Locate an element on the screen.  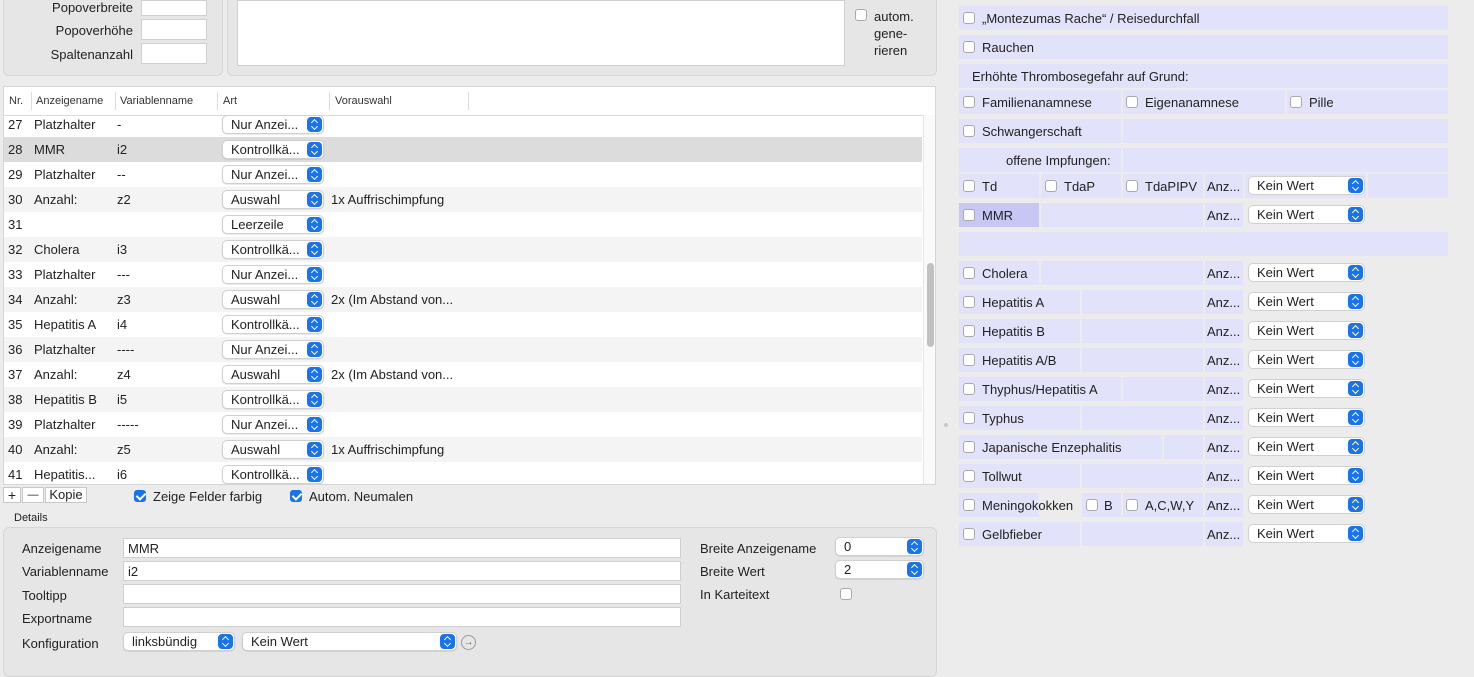
table-row: 31 Leerzeile is located at coordinates (463, 224).